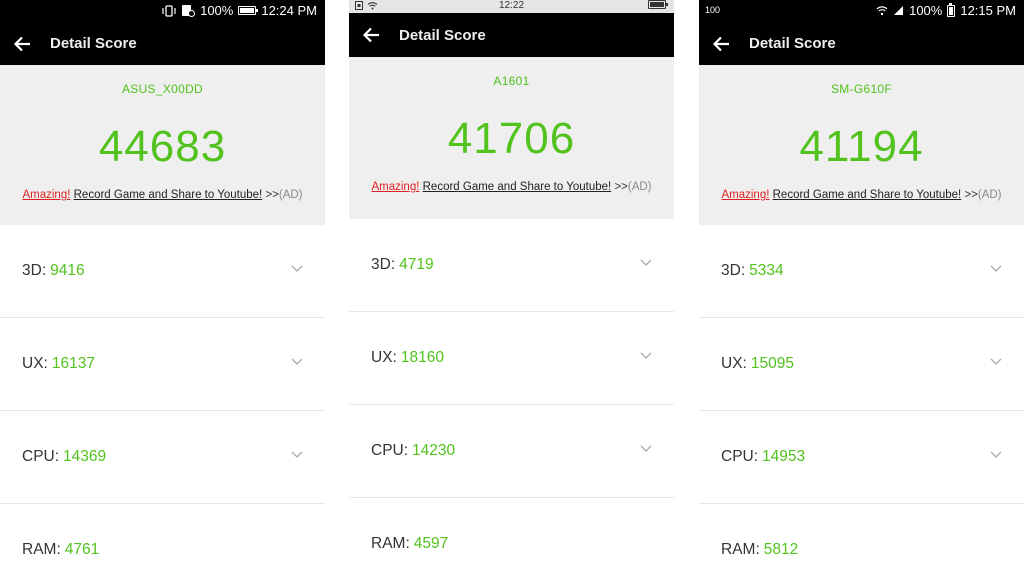 This screenshot has height=576, width=1024. Describe the element at coordinates (899, 10) in the screenshot. I see `signal-icon` at that location.